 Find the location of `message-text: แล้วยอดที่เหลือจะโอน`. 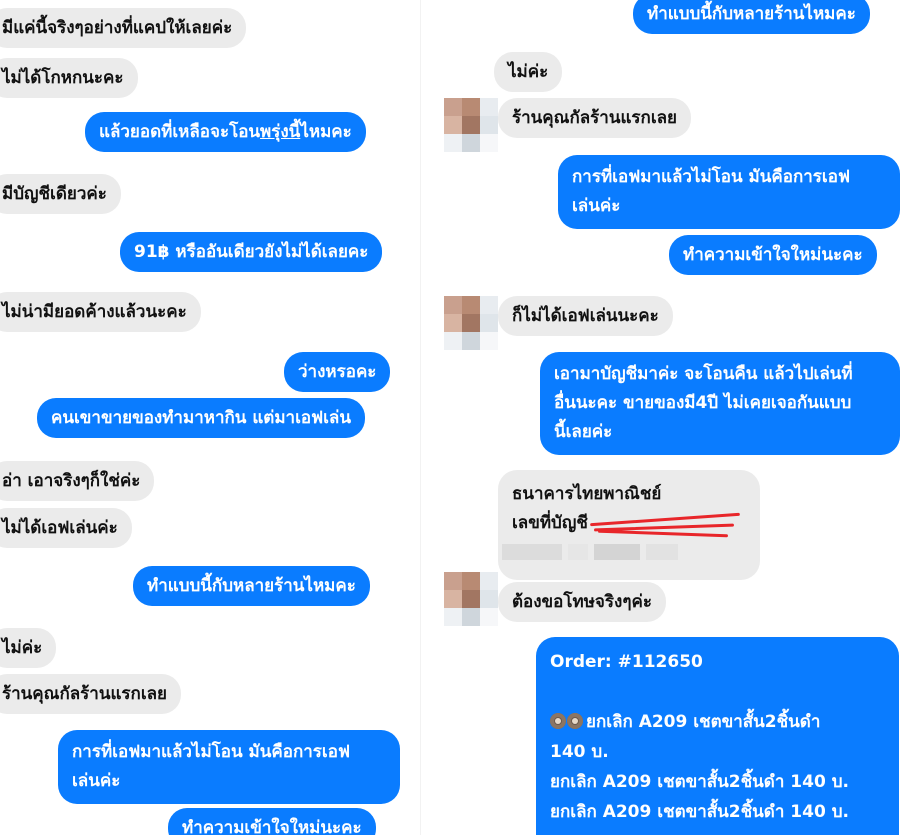

message-text: แล้วยอดที่เหลือจะโอน is located at coordinates (180, 132).